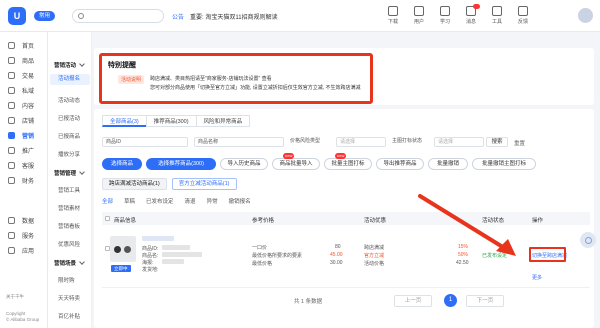 The height and width of the screenshot is (328, 600). I want to click on status-withdrawn: 撤销报名, so click(240, 202).